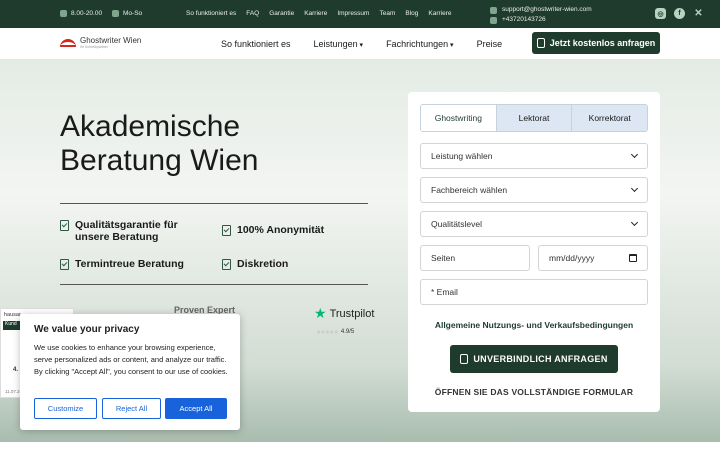 The image size is (720, 450). I want to click on nav-services: Leistungen, so click(339, 44).